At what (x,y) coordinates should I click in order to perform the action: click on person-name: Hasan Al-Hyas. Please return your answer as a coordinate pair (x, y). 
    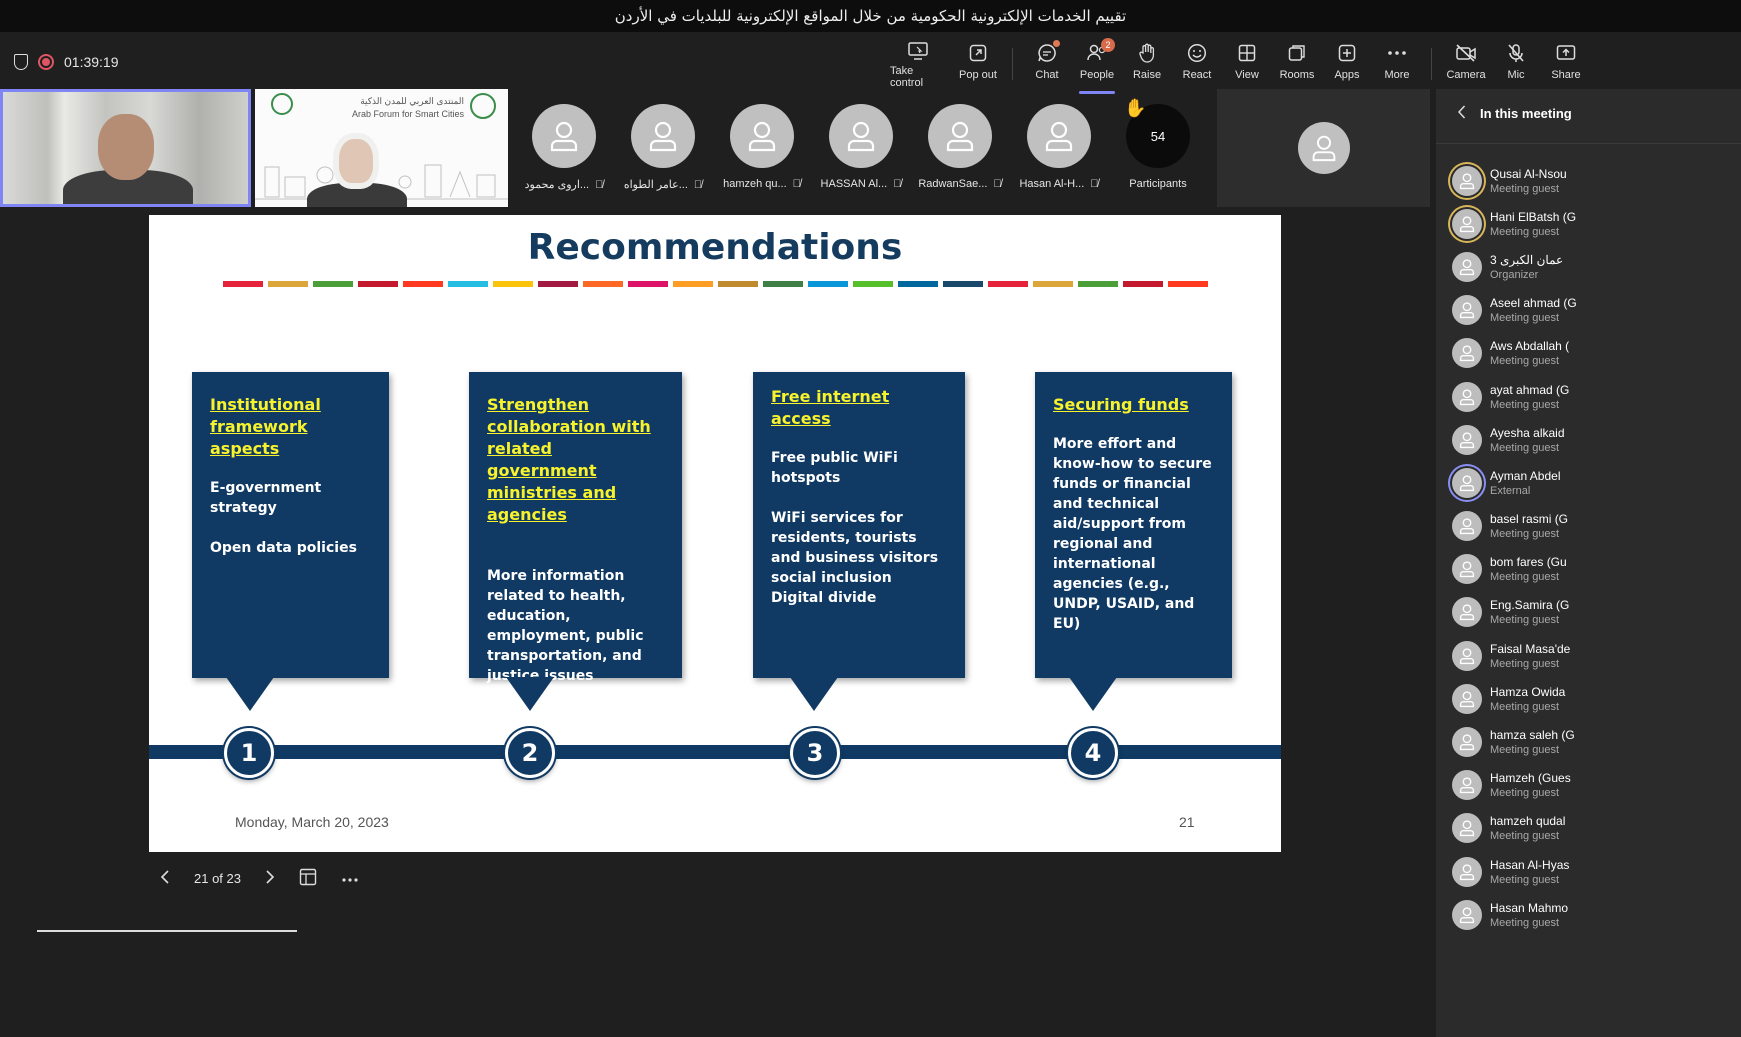
    Looking at the image, I should click on (1530, 864).